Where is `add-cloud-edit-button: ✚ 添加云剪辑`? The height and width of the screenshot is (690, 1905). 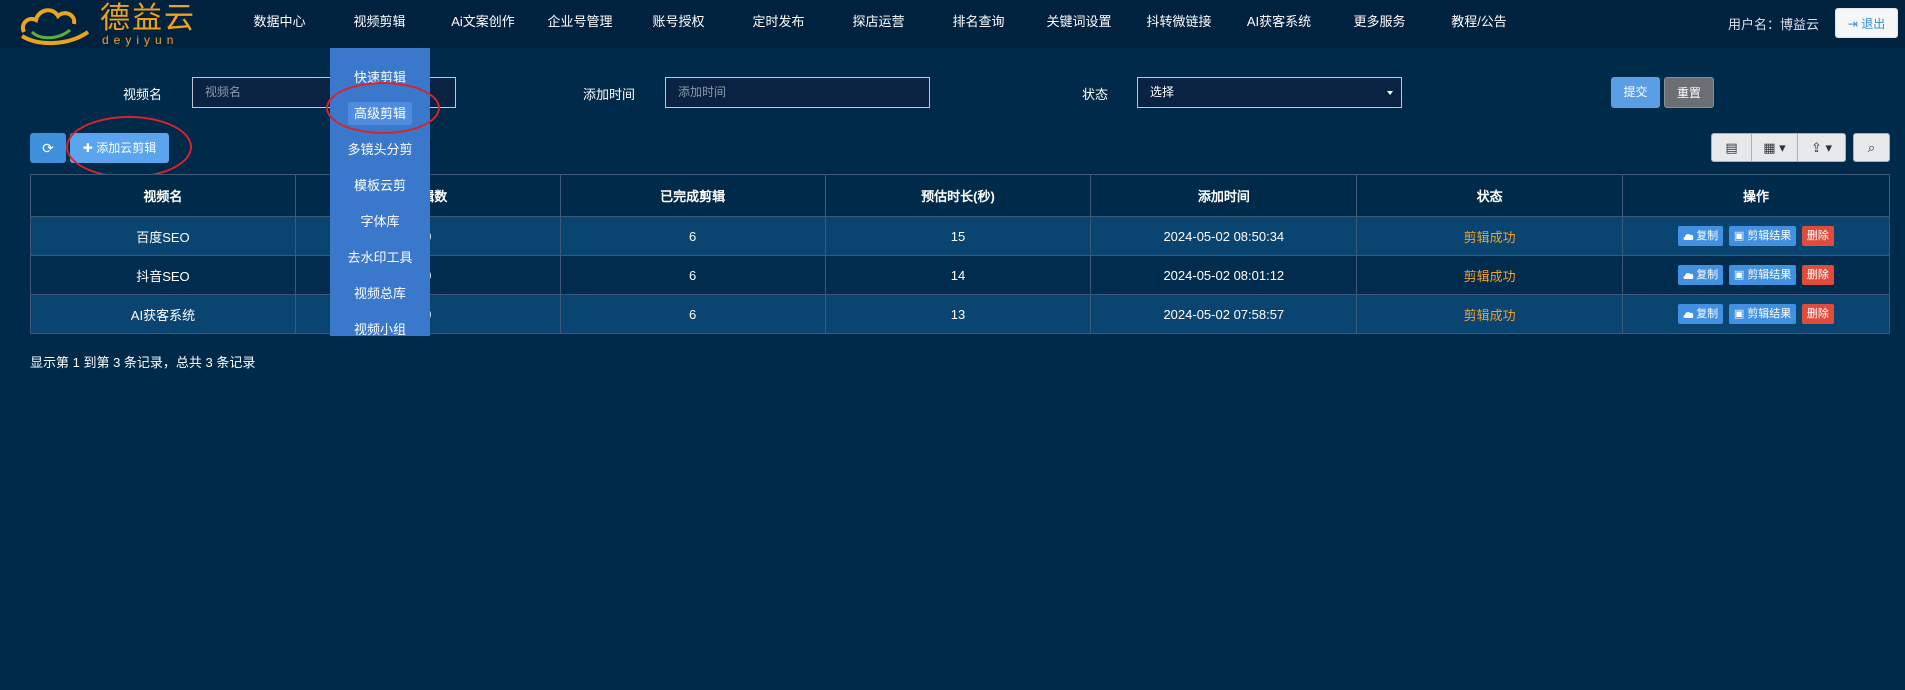
add-cloud-edit-button: ✚ 添加云剪辑 is located at coordinates (119, 148).